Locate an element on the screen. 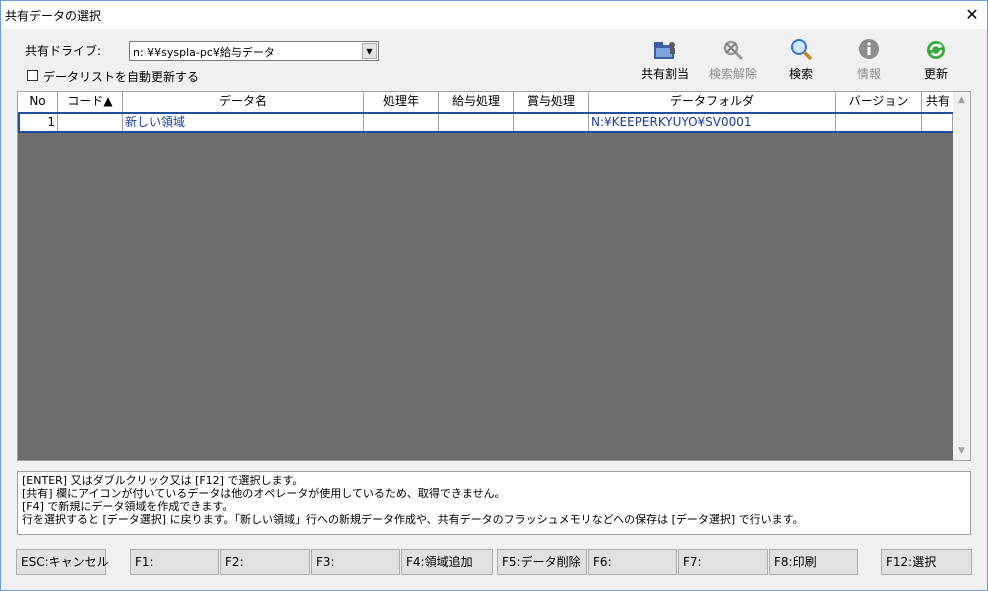 The height and width of the screenshot is (591, 988). cell-folder: N:¥KEEPERKYUYO¥SV0001 is located at coordinates (712, 122).